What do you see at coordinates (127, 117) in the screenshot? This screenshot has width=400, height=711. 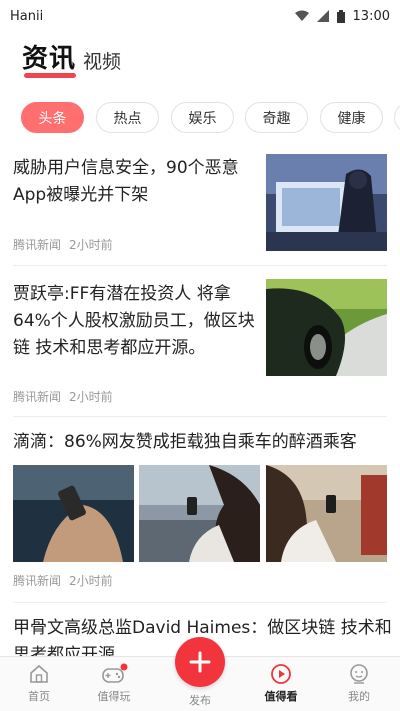 I see `category-tab-hot: 热点` at bounding box center [127, 117].